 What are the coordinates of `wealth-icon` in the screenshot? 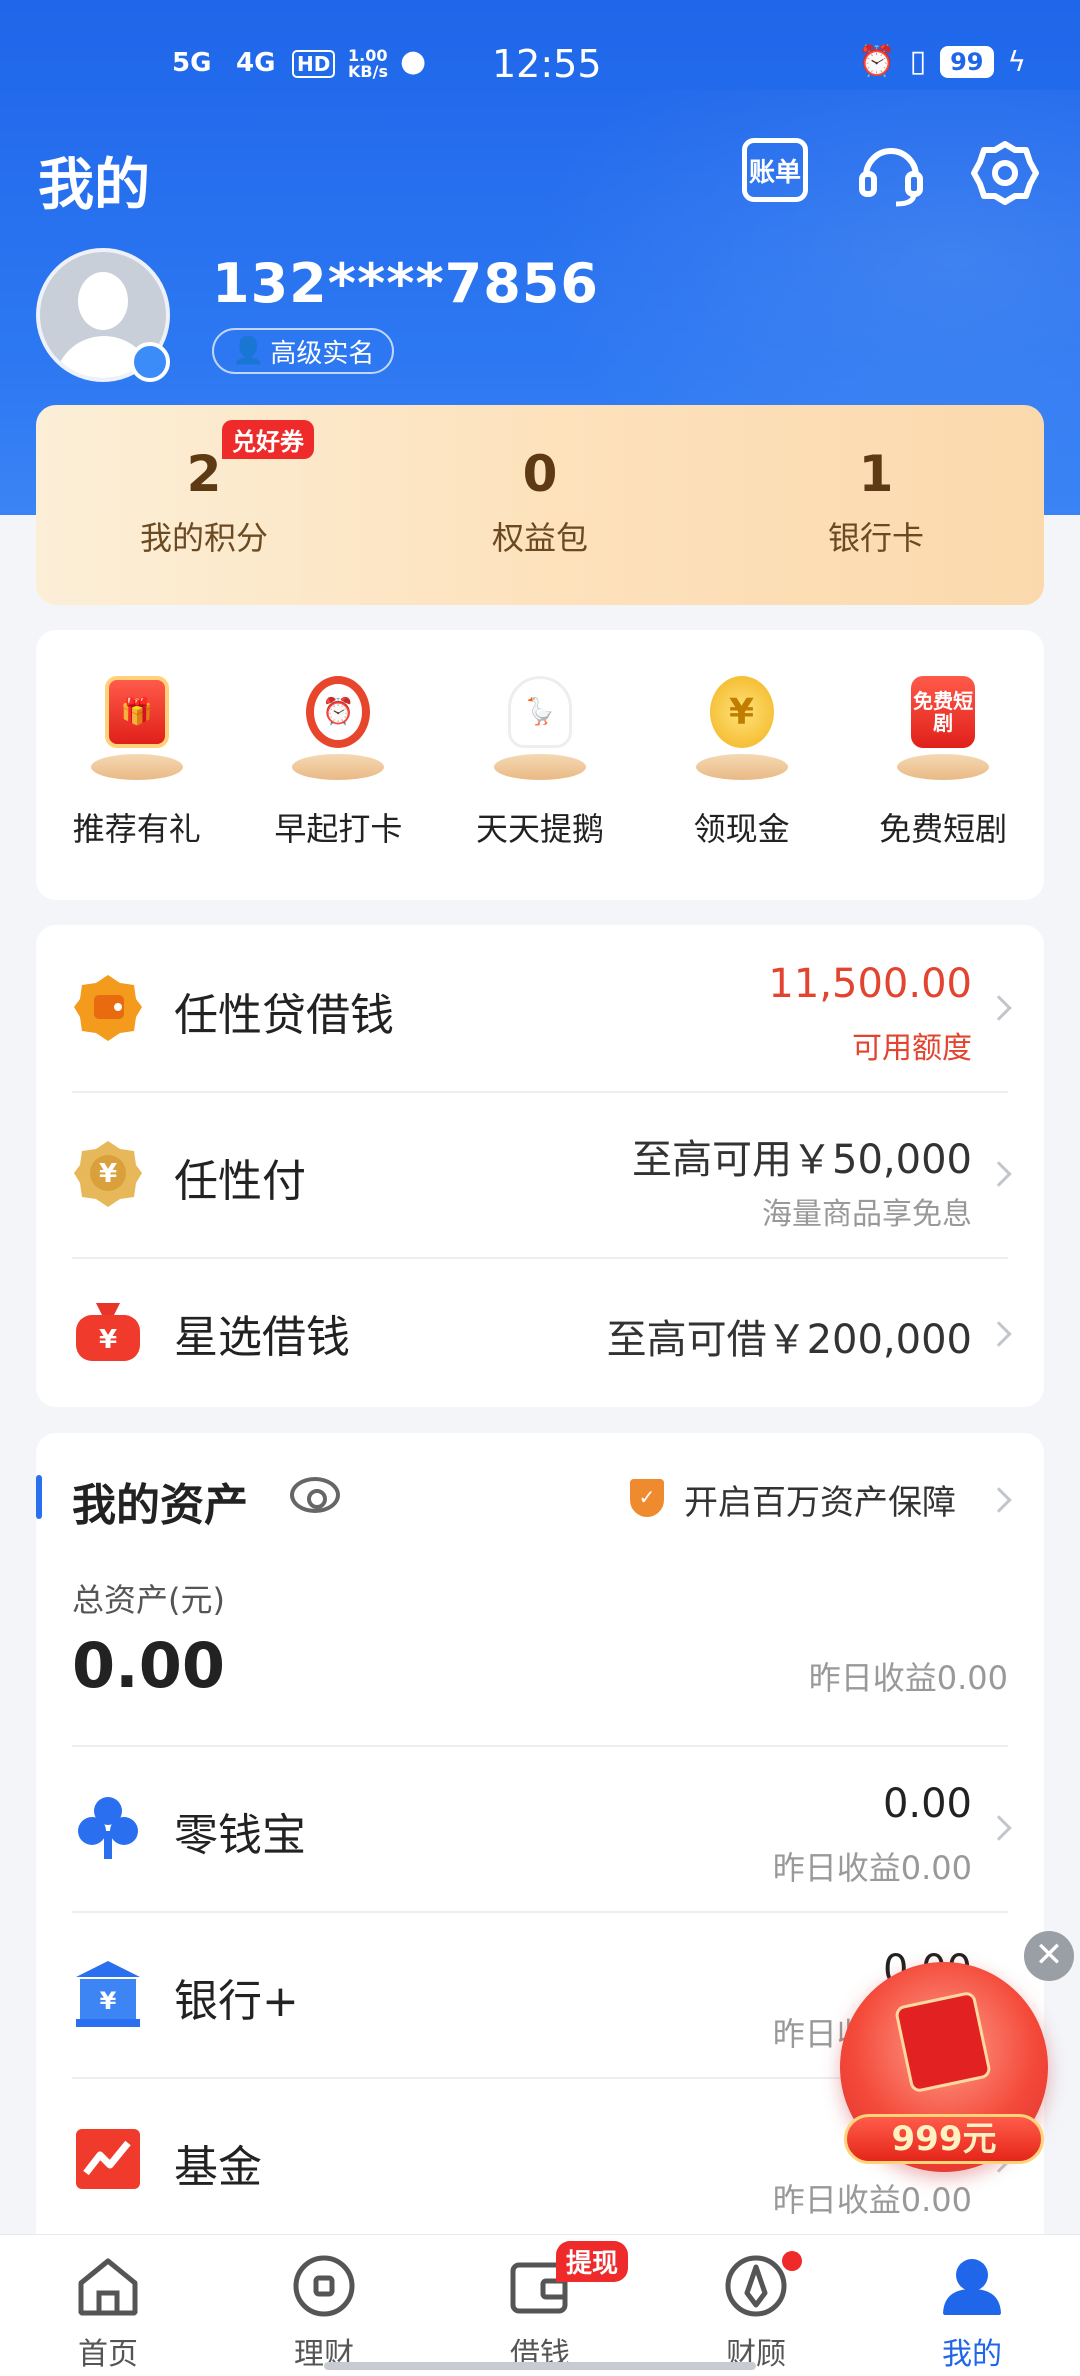 It's located at (324, 2286).